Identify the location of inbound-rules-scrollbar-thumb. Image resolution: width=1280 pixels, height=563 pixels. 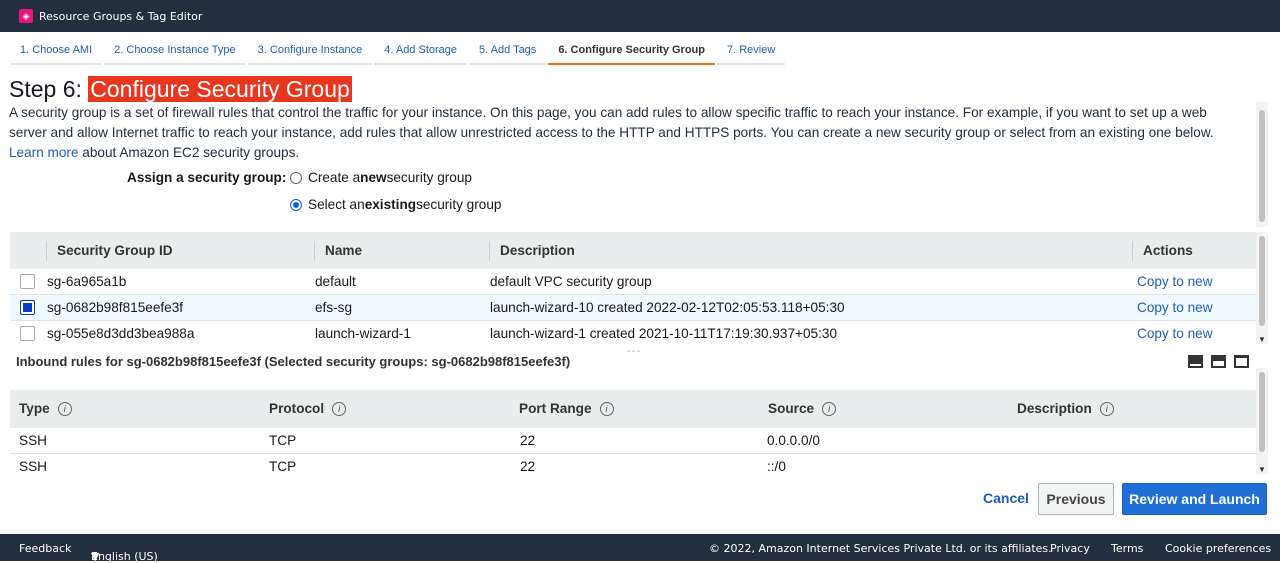
(1262, 412).